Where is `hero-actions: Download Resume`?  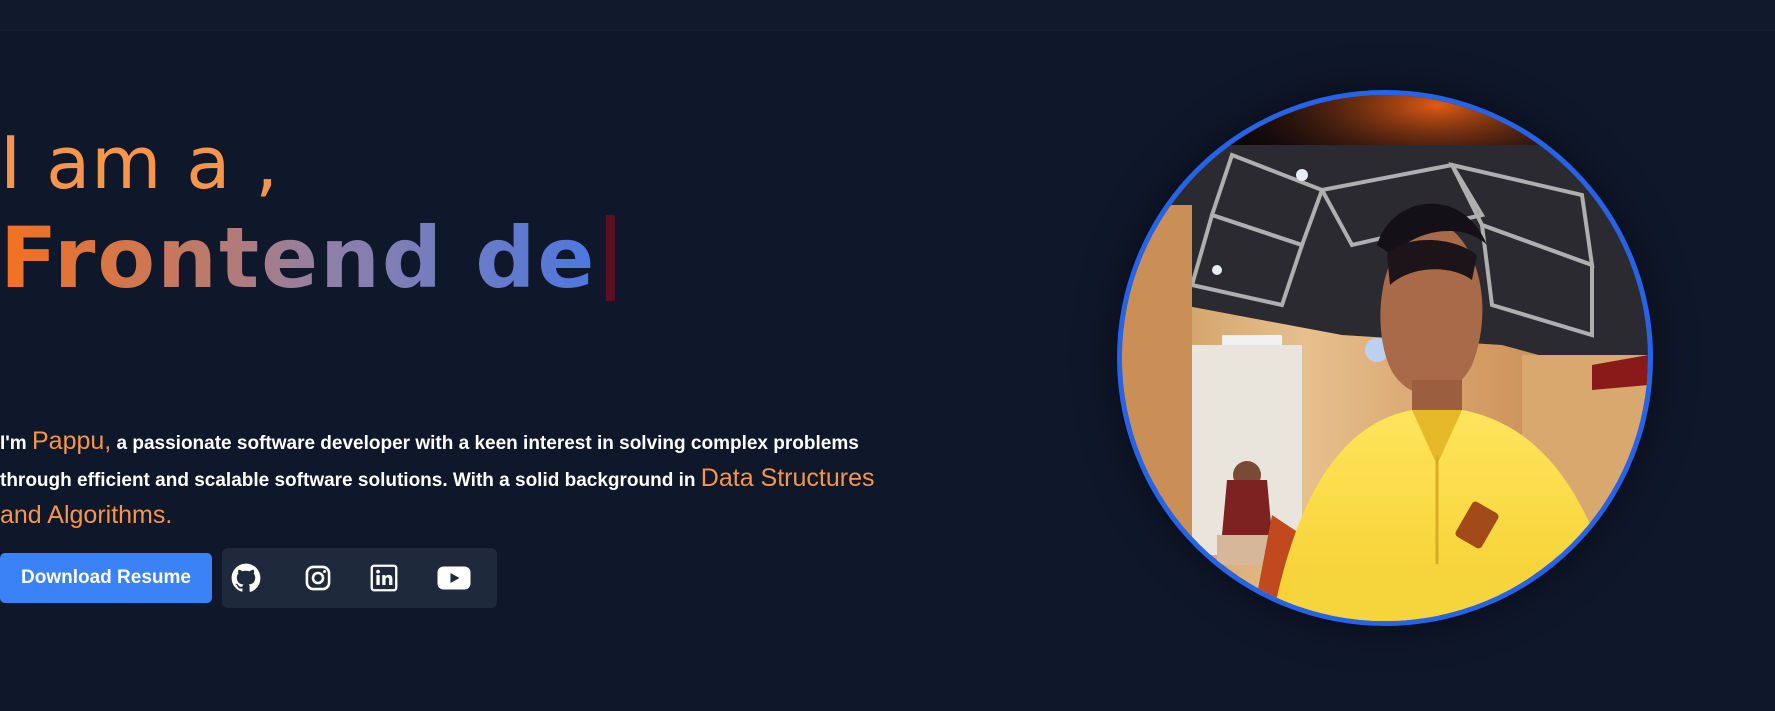
hero-actions: Download Resume is located at coordinates (248, 578).